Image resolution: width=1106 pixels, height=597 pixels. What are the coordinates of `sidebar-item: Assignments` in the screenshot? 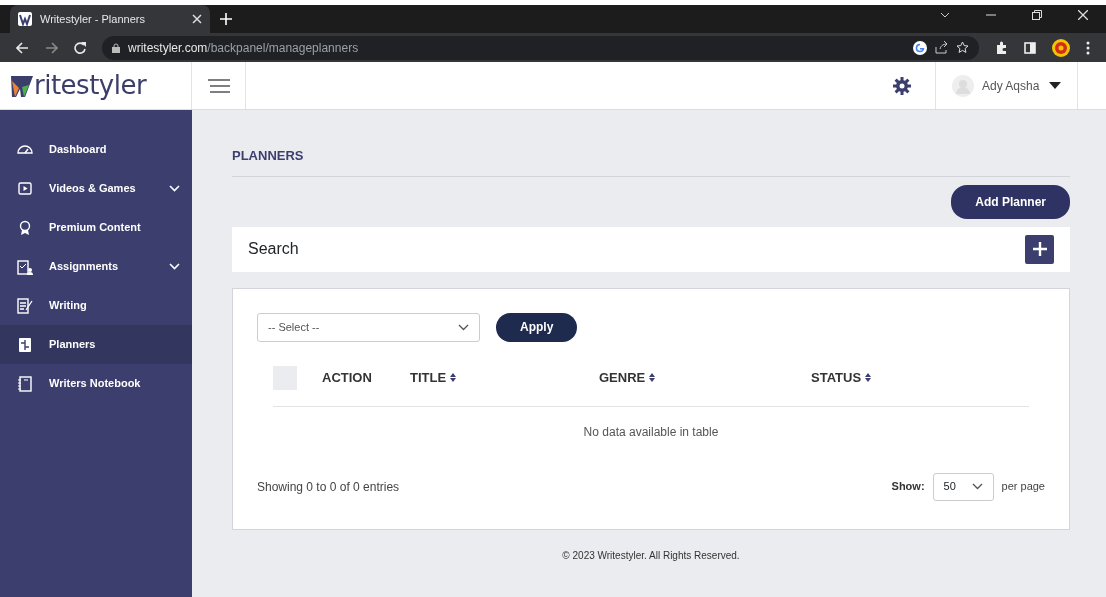 It's located at (96, 266).